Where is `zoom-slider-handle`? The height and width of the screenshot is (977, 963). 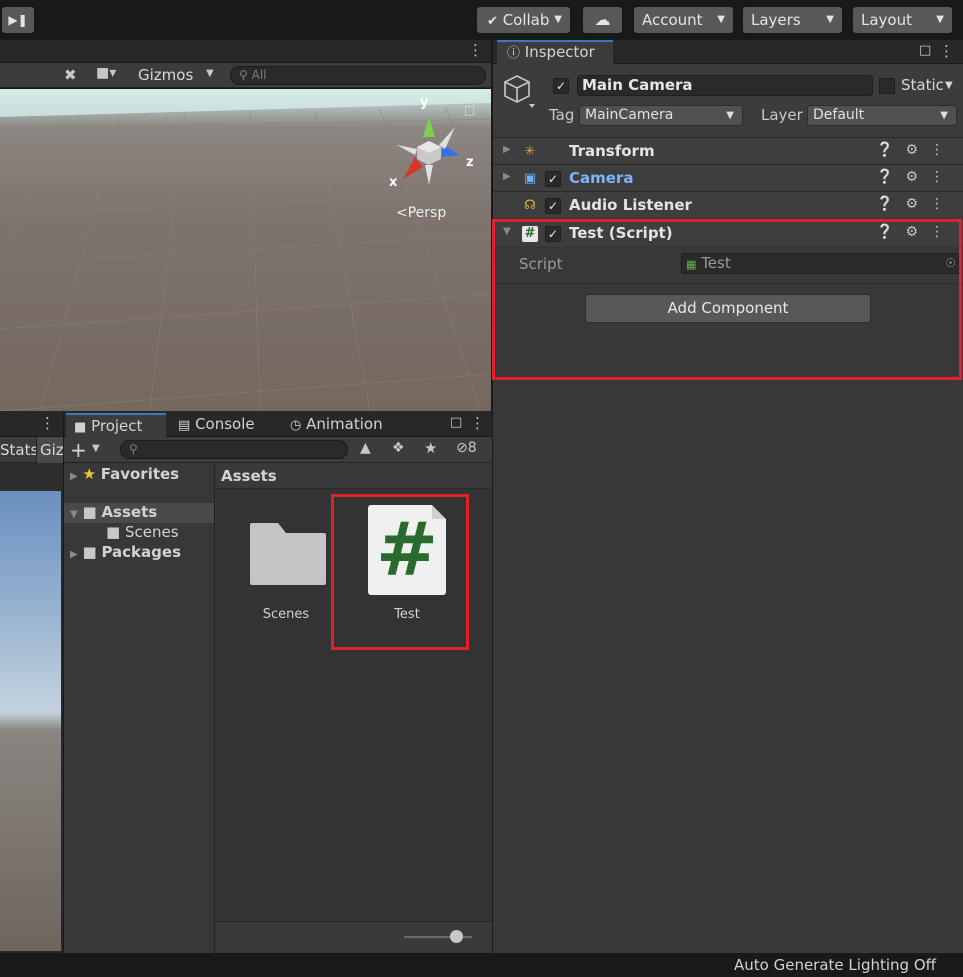
zoom-slider-handle is located at coordinates (456, 936).